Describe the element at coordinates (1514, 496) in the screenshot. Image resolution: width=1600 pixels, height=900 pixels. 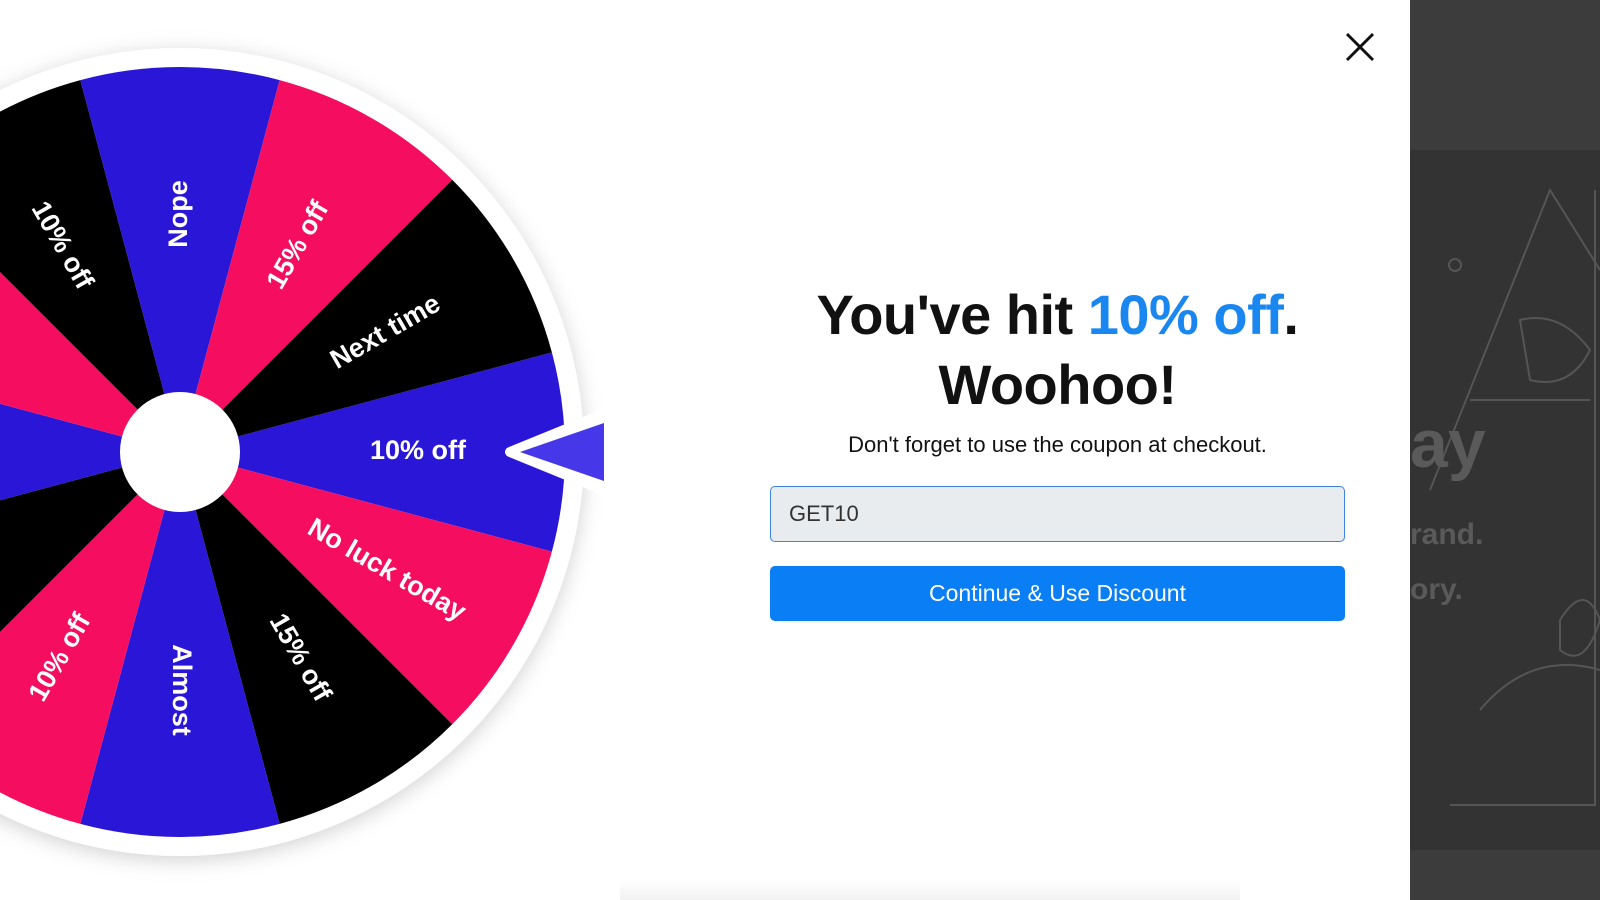
I see `background-illustration` at that location.